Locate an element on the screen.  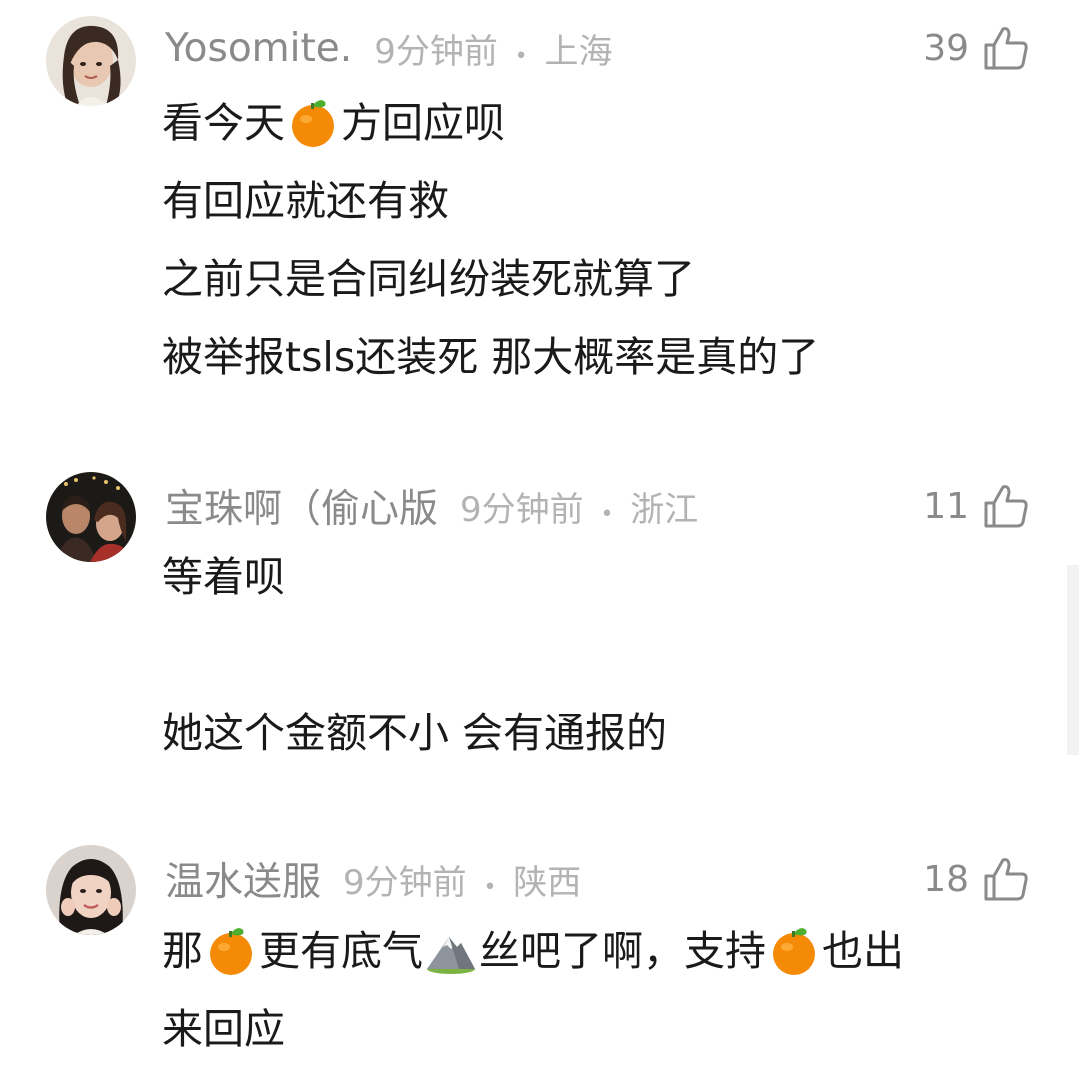
comment-line: 等着呗 is located at coordinates (414, 577).